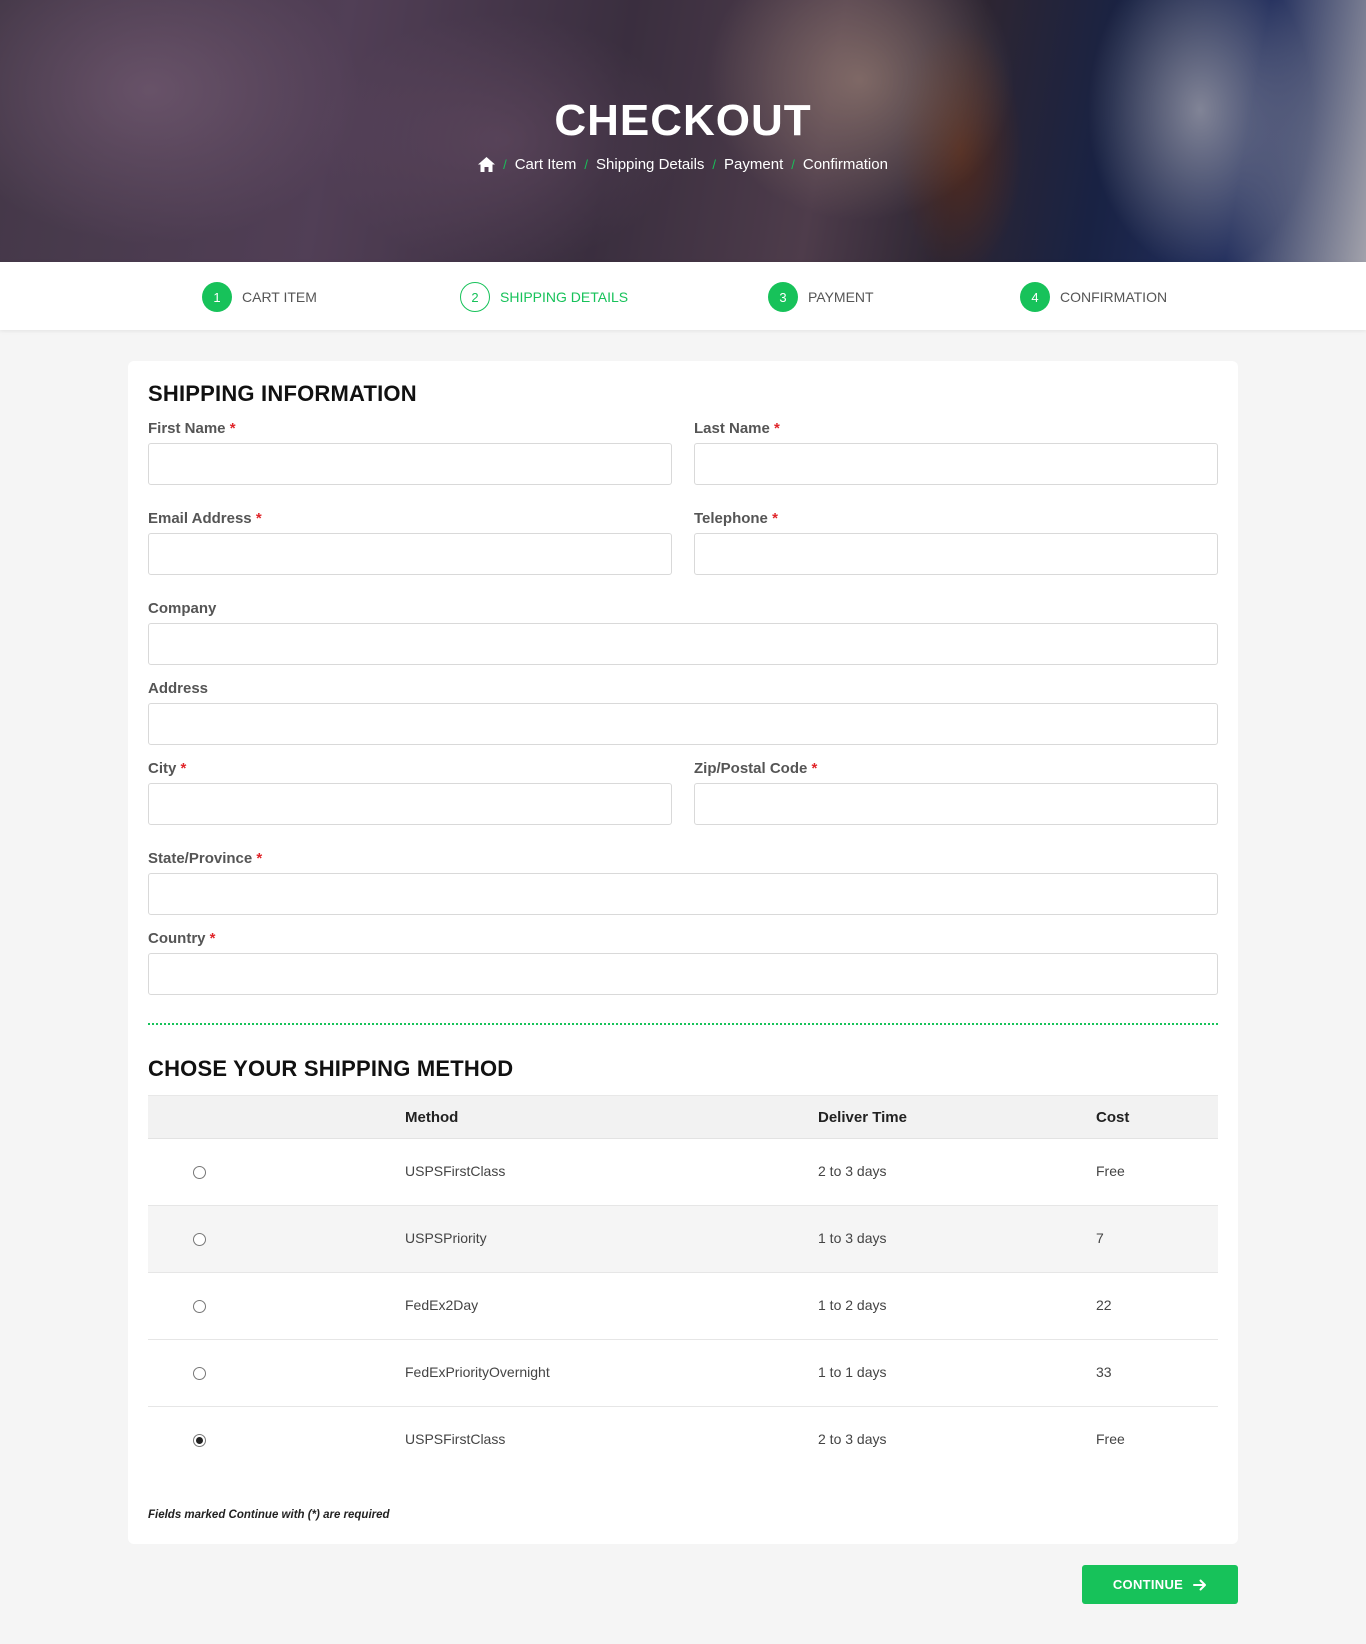  I want to click on method-cell: USPSPriority, so click(446, 1238).